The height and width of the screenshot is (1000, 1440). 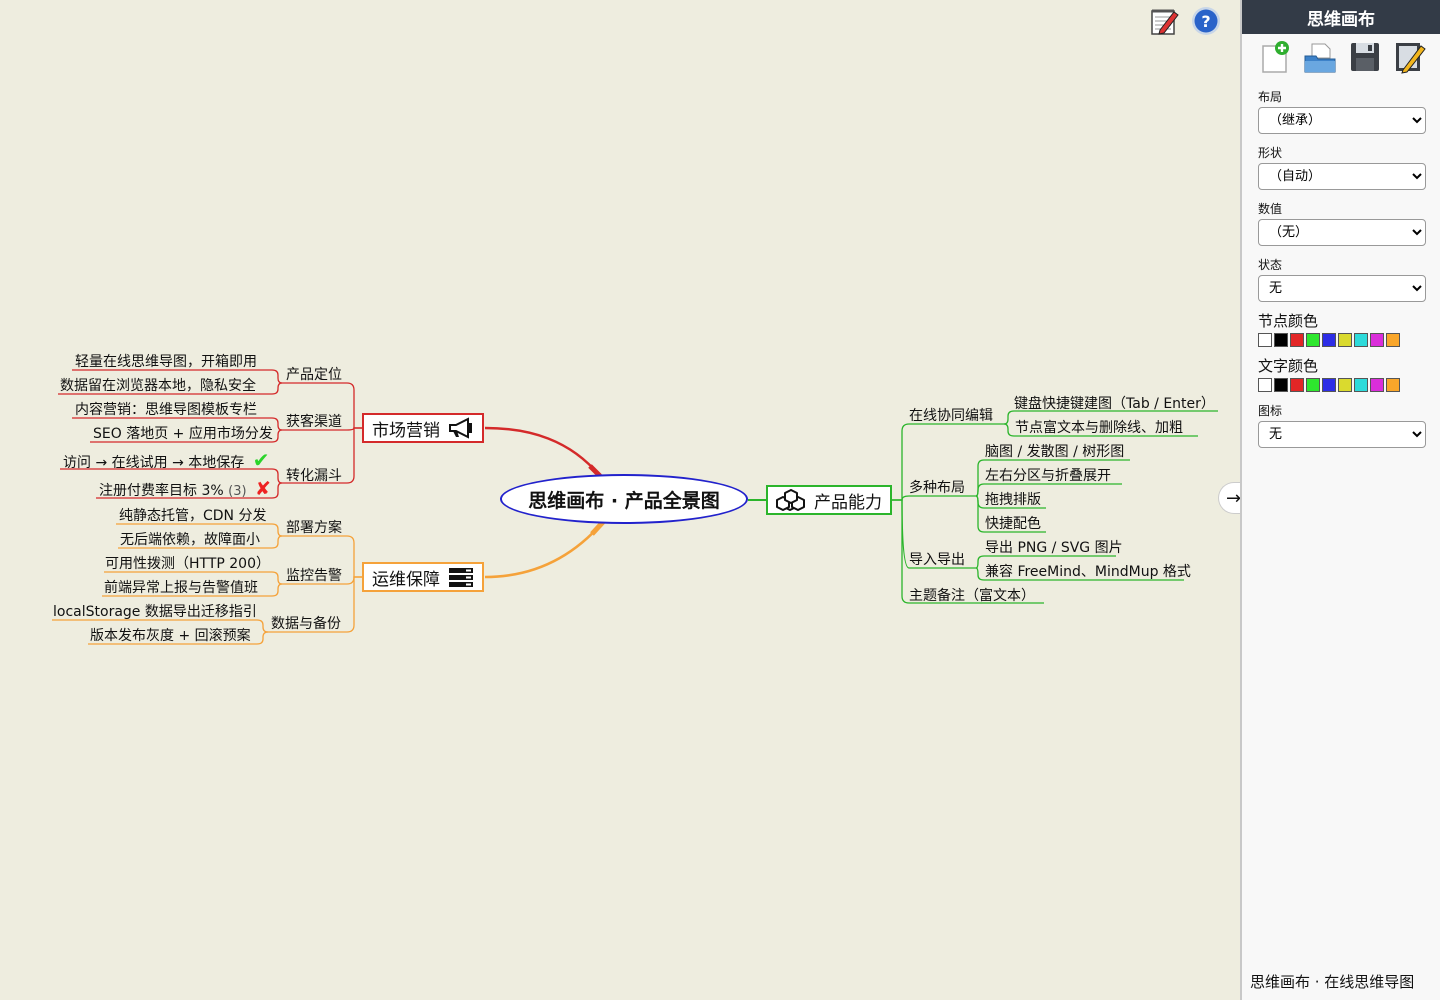 I want to click on group-label: 转化漏斗, so click(x=314, y=476).